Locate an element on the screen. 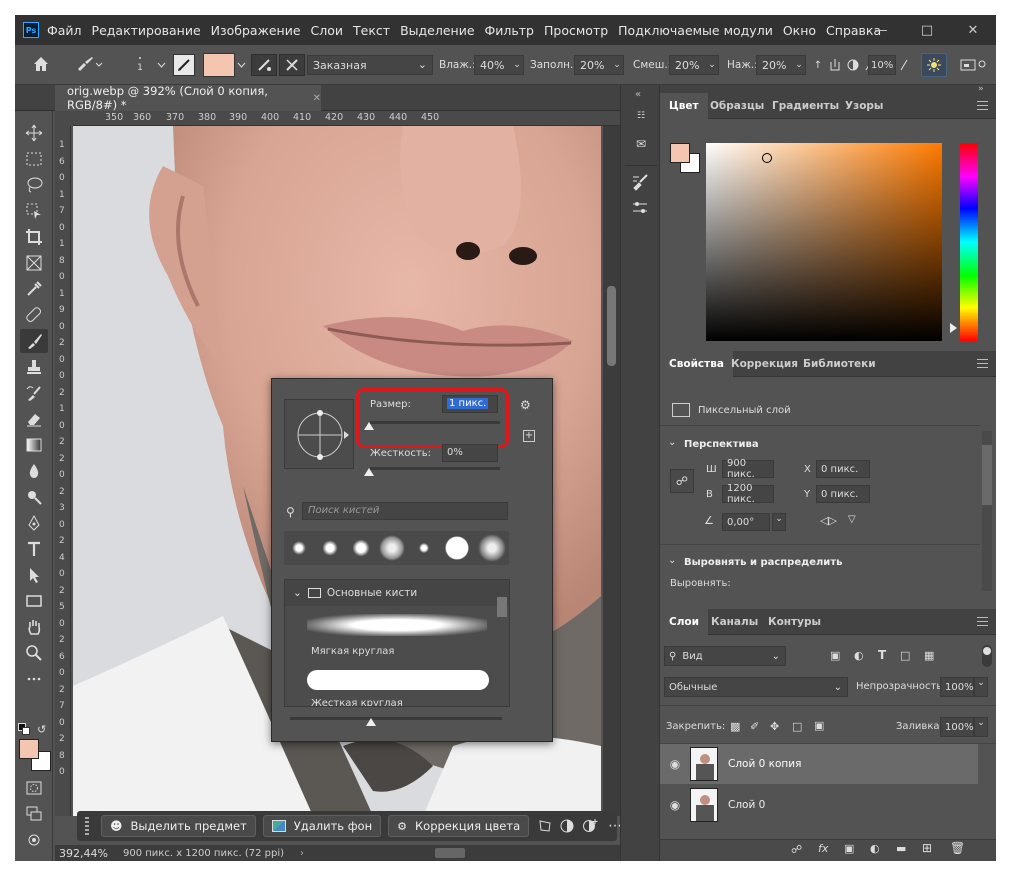 This screenshot has height=877, width=1011. mix-mode-select: Заказная ⌄ is located at coordinates (370, 65).